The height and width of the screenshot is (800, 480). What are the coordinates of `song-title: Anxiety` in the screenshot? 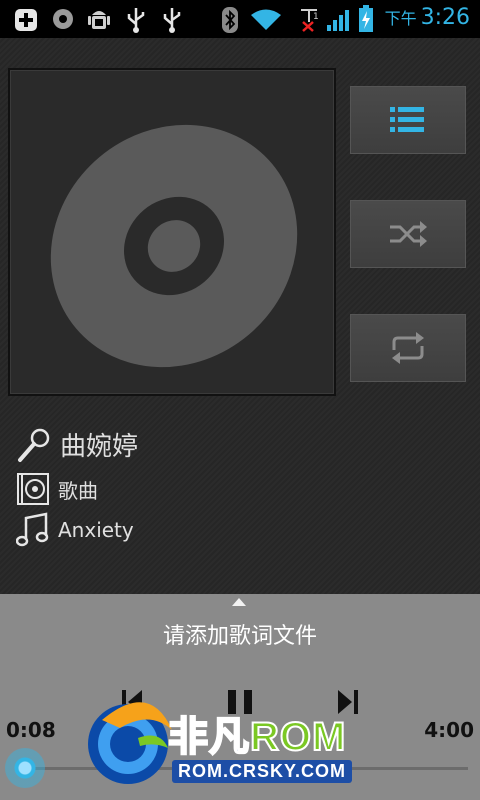 It's located at (96, 530).